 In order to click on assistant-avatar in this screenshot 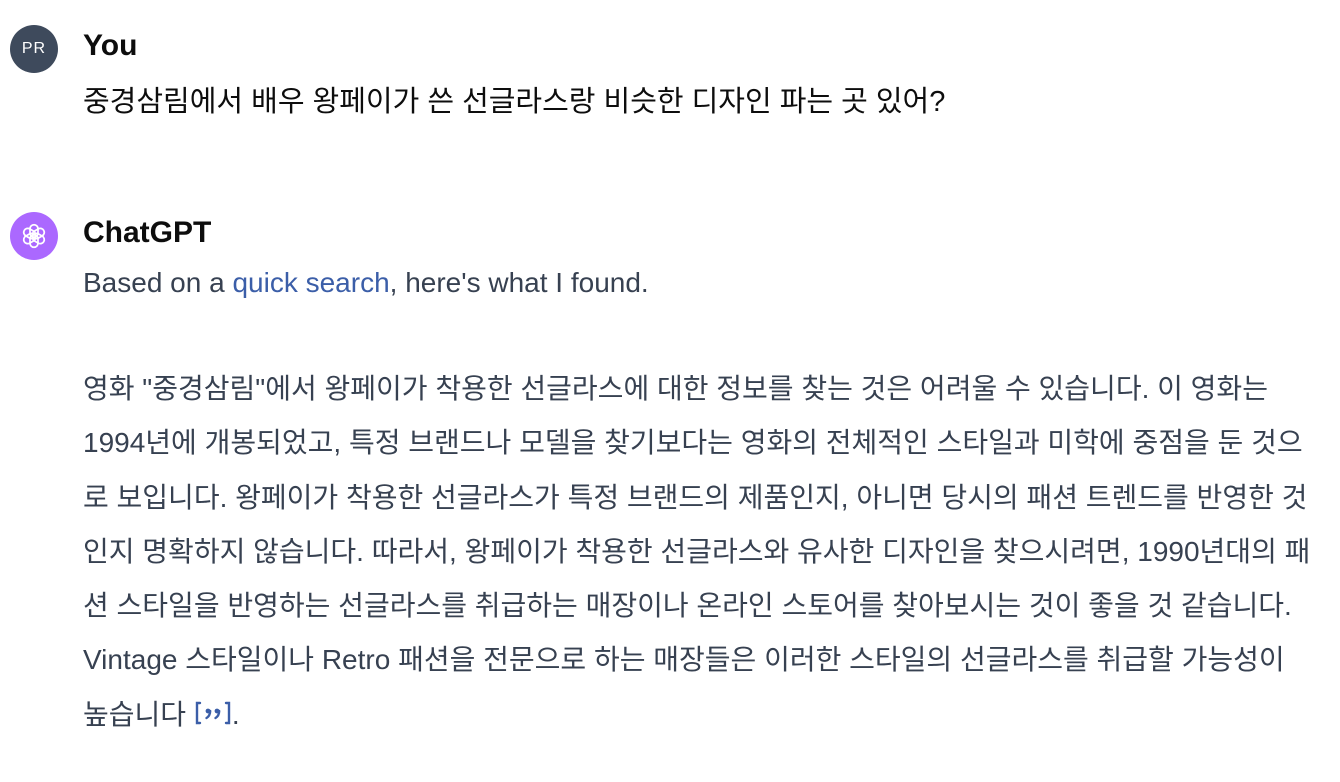, I will do `click(34, 236)`.